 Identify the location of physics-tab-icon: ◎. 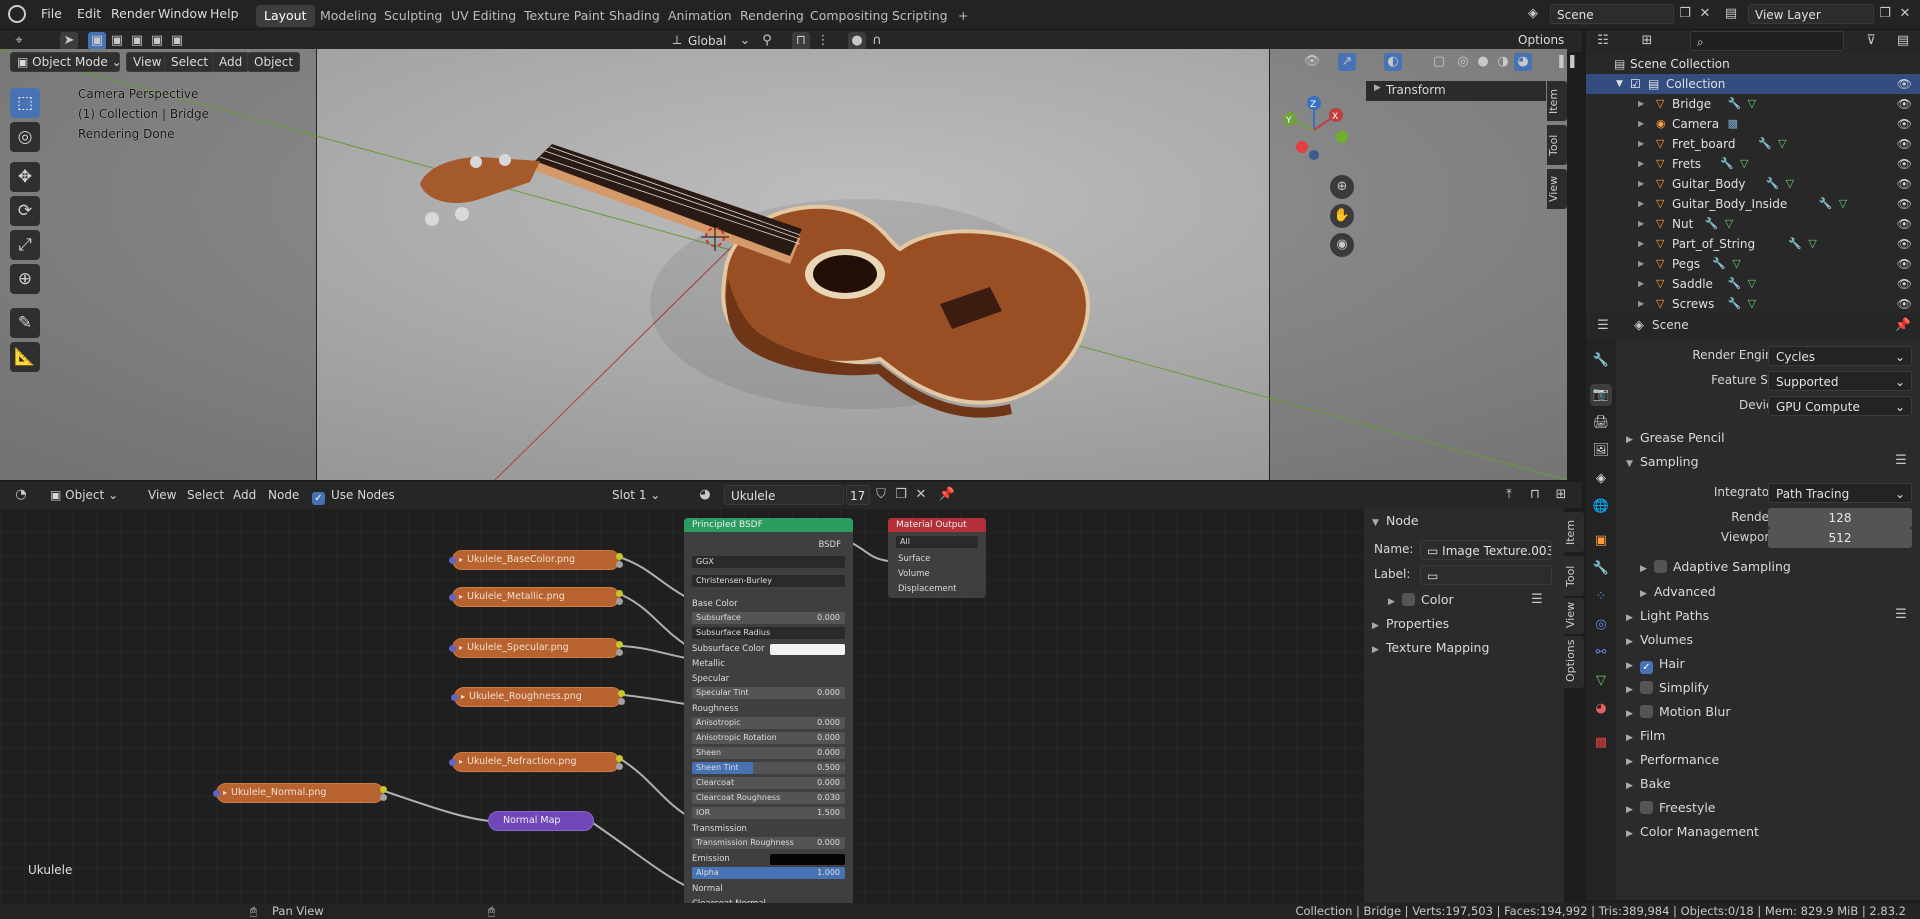
(1601, 625).